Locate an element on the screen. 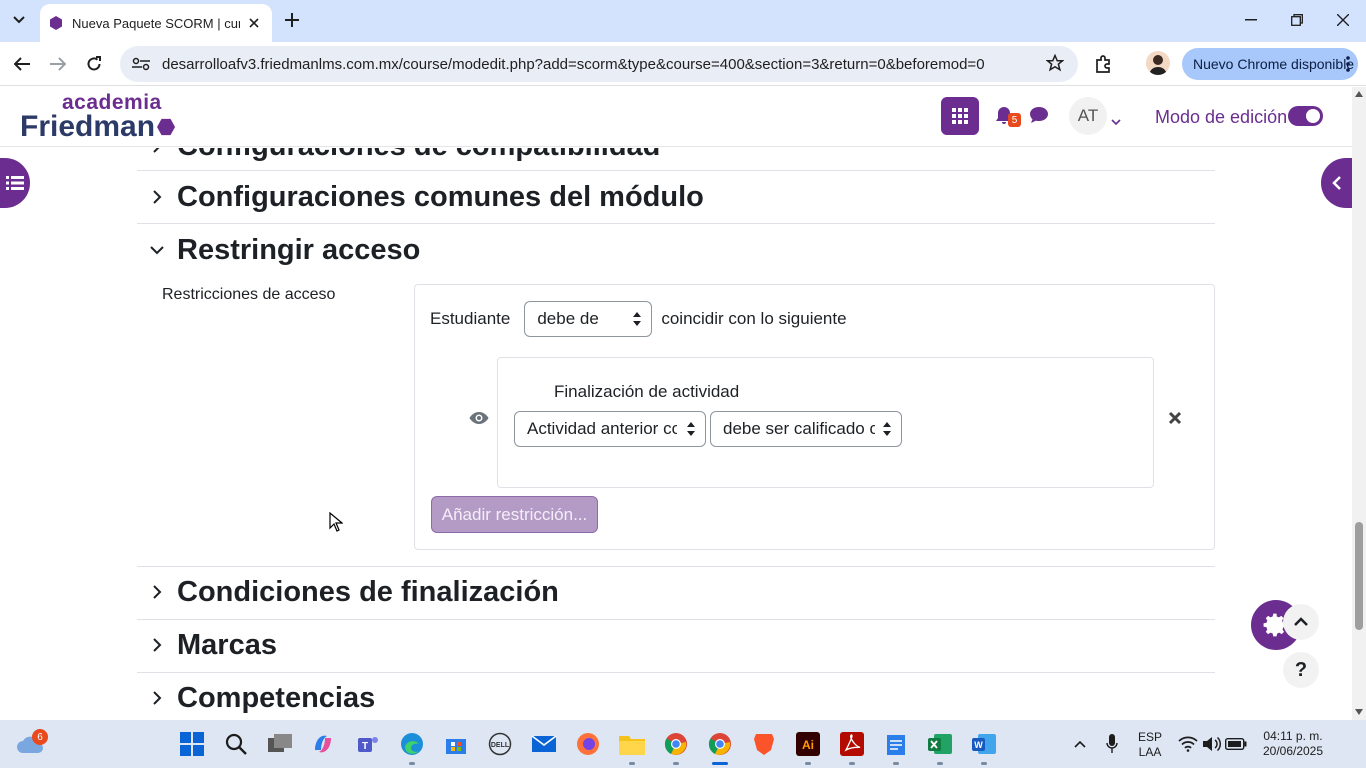 The image size is (1366, 768). svg-text: W is located at coordinates (978, 745).